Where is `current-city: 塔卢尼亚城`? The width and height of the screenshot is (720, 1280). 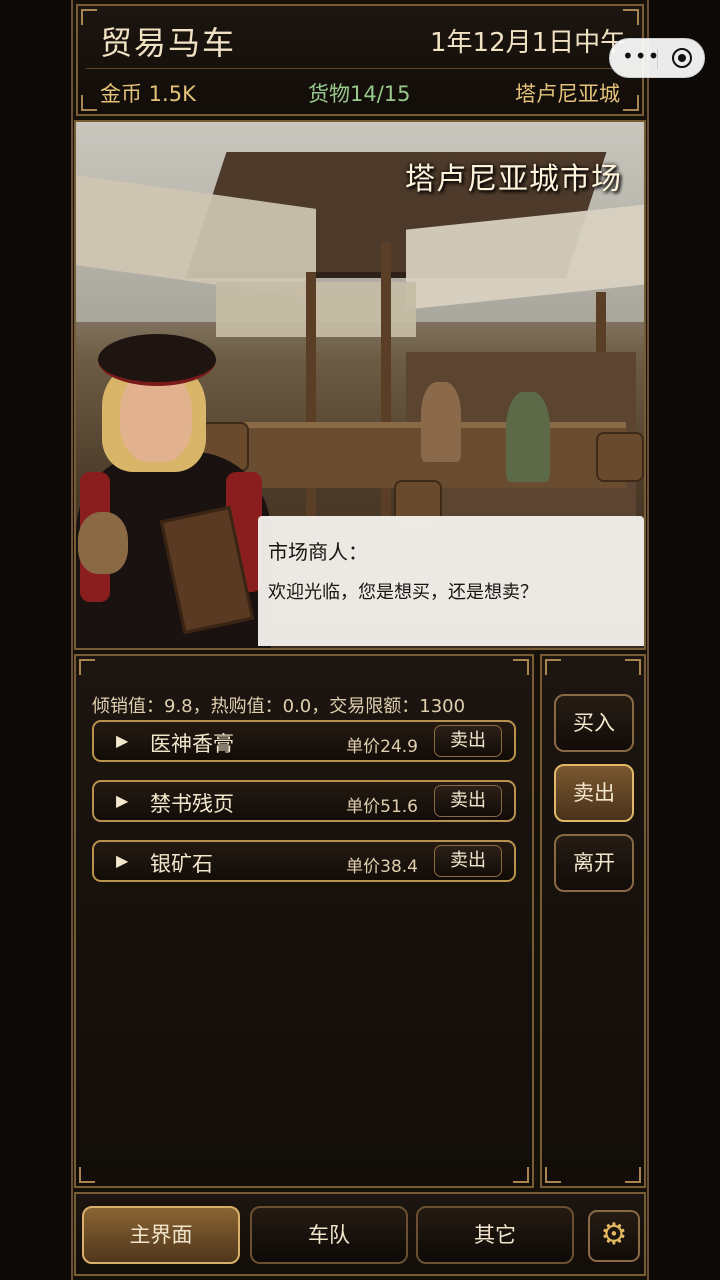 current-city: 塔卢尼亚城 is located at coordinates (567, 94).